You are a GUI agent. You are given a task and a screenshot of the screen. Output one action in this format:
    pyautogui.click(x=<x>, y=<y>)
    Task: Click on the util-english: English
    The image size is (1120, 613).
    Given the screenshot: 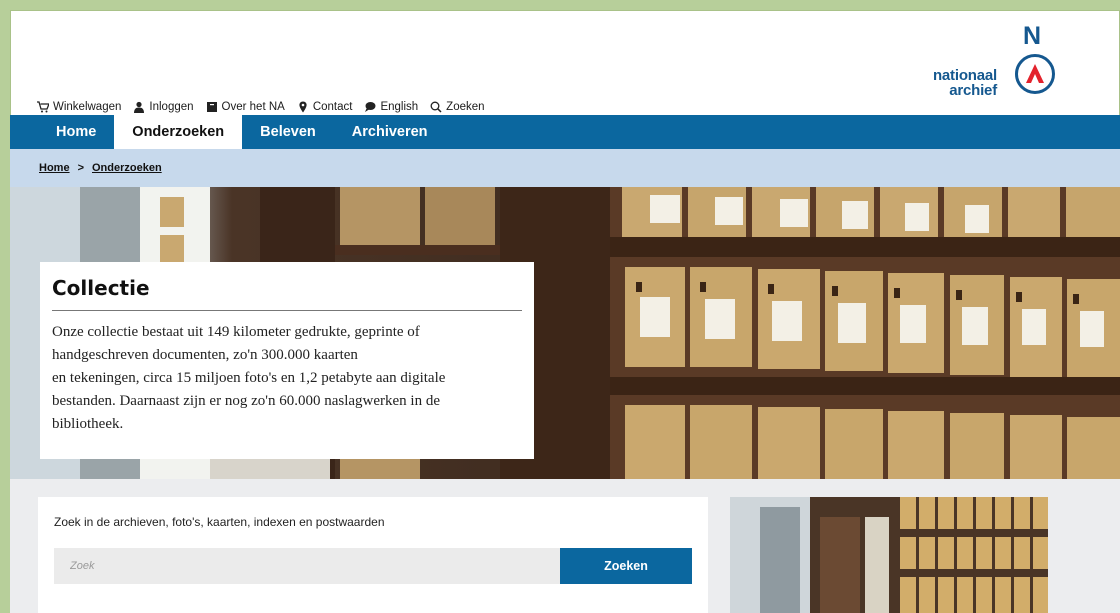 What is the action you would take?
    pyautogui.click(x=391, y=107)
    